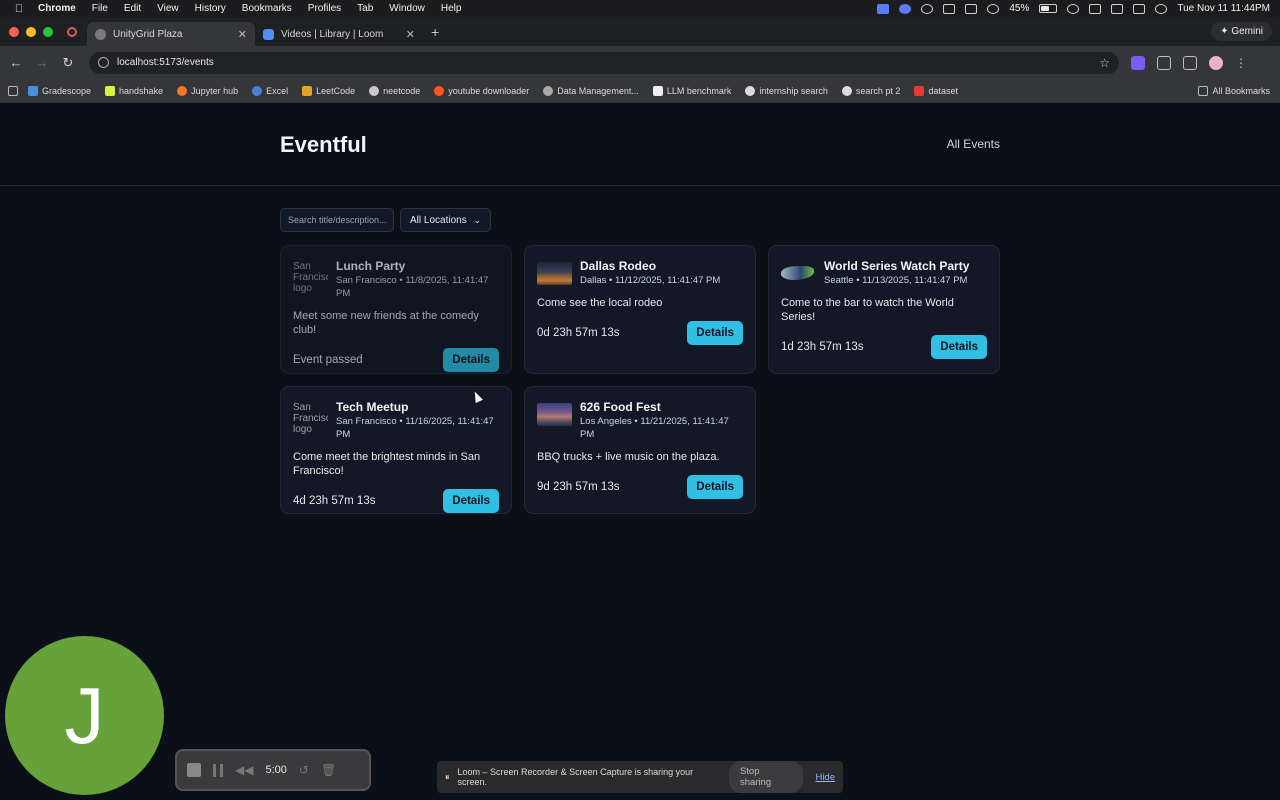 This screenshot has height=800, width=1280. Describe the element at coordinates (103, 62) in the screenshot. I see `site-info-icon` at that location.